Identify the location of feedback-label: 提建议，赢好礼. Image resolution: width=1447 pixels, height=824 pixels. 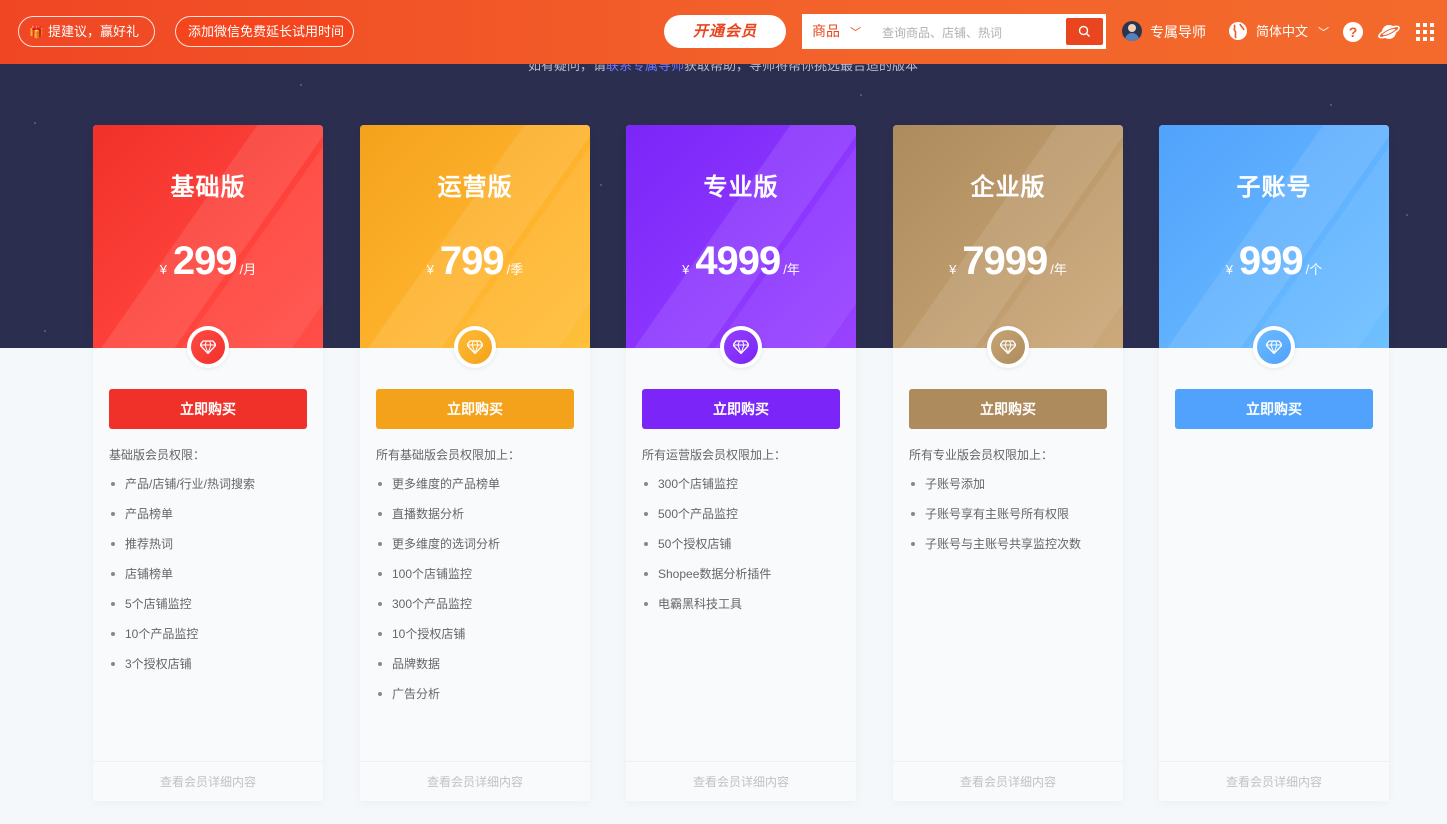
(93, 31).